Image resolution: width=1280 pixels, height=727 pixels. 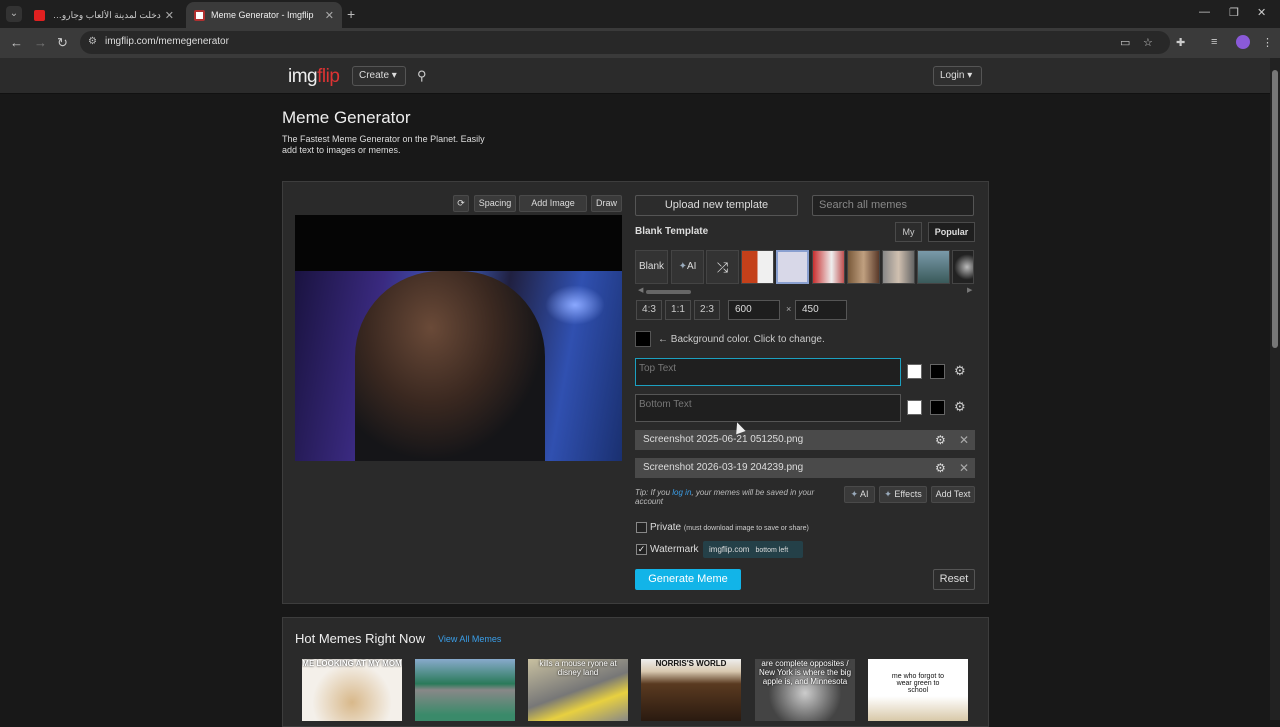 What do you see at coordinates (969, 290) in the screenshot?
I see `scroll-right-icon: ▶` at bounding box center [969, 290].